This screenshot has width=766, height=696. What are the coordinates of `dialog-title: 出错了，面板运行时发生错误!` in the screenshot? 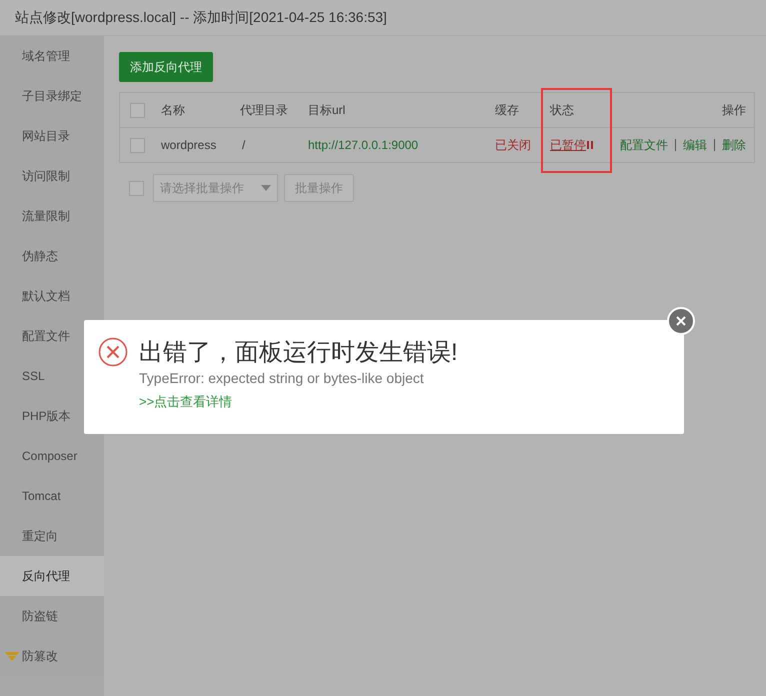 It's located at (298, 353).